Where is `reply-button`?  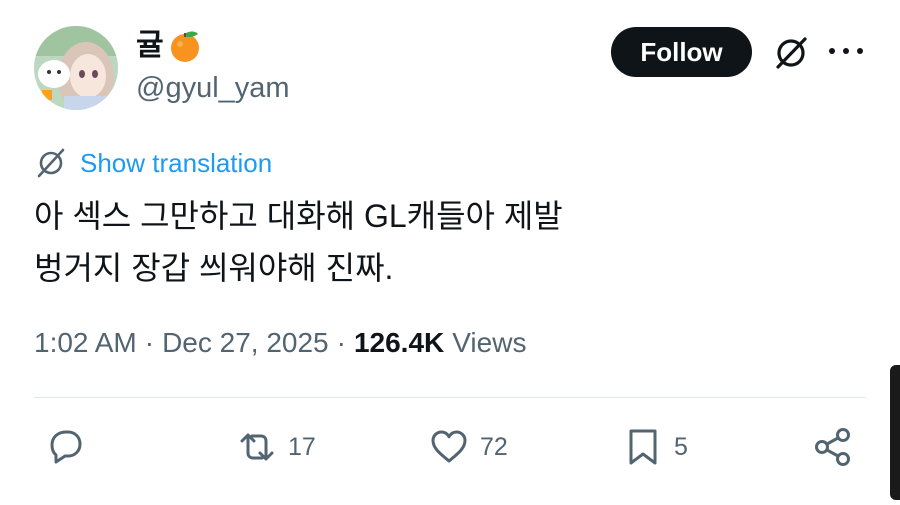
reply-button is located at coordinates (65, 447).